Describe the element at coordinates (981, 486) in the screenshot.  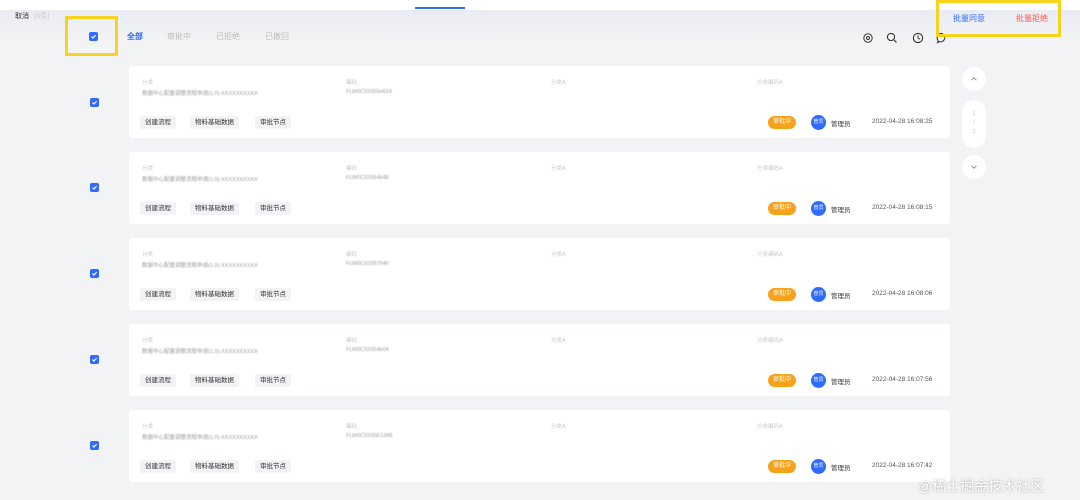
I see `watermark: @稀土掘金技术社区` at that location.